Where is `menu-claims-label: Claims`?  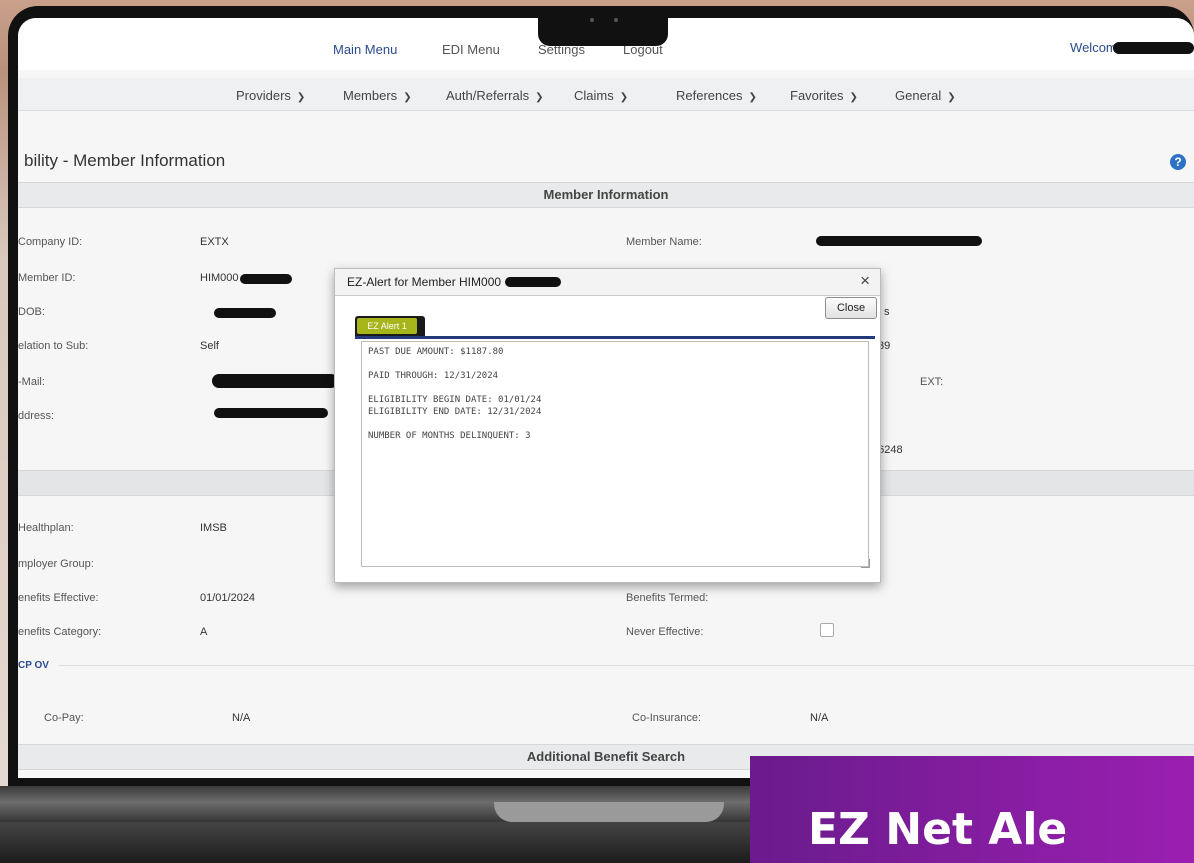
menu-claims-label: Claims is located at coordinates (594, 95).